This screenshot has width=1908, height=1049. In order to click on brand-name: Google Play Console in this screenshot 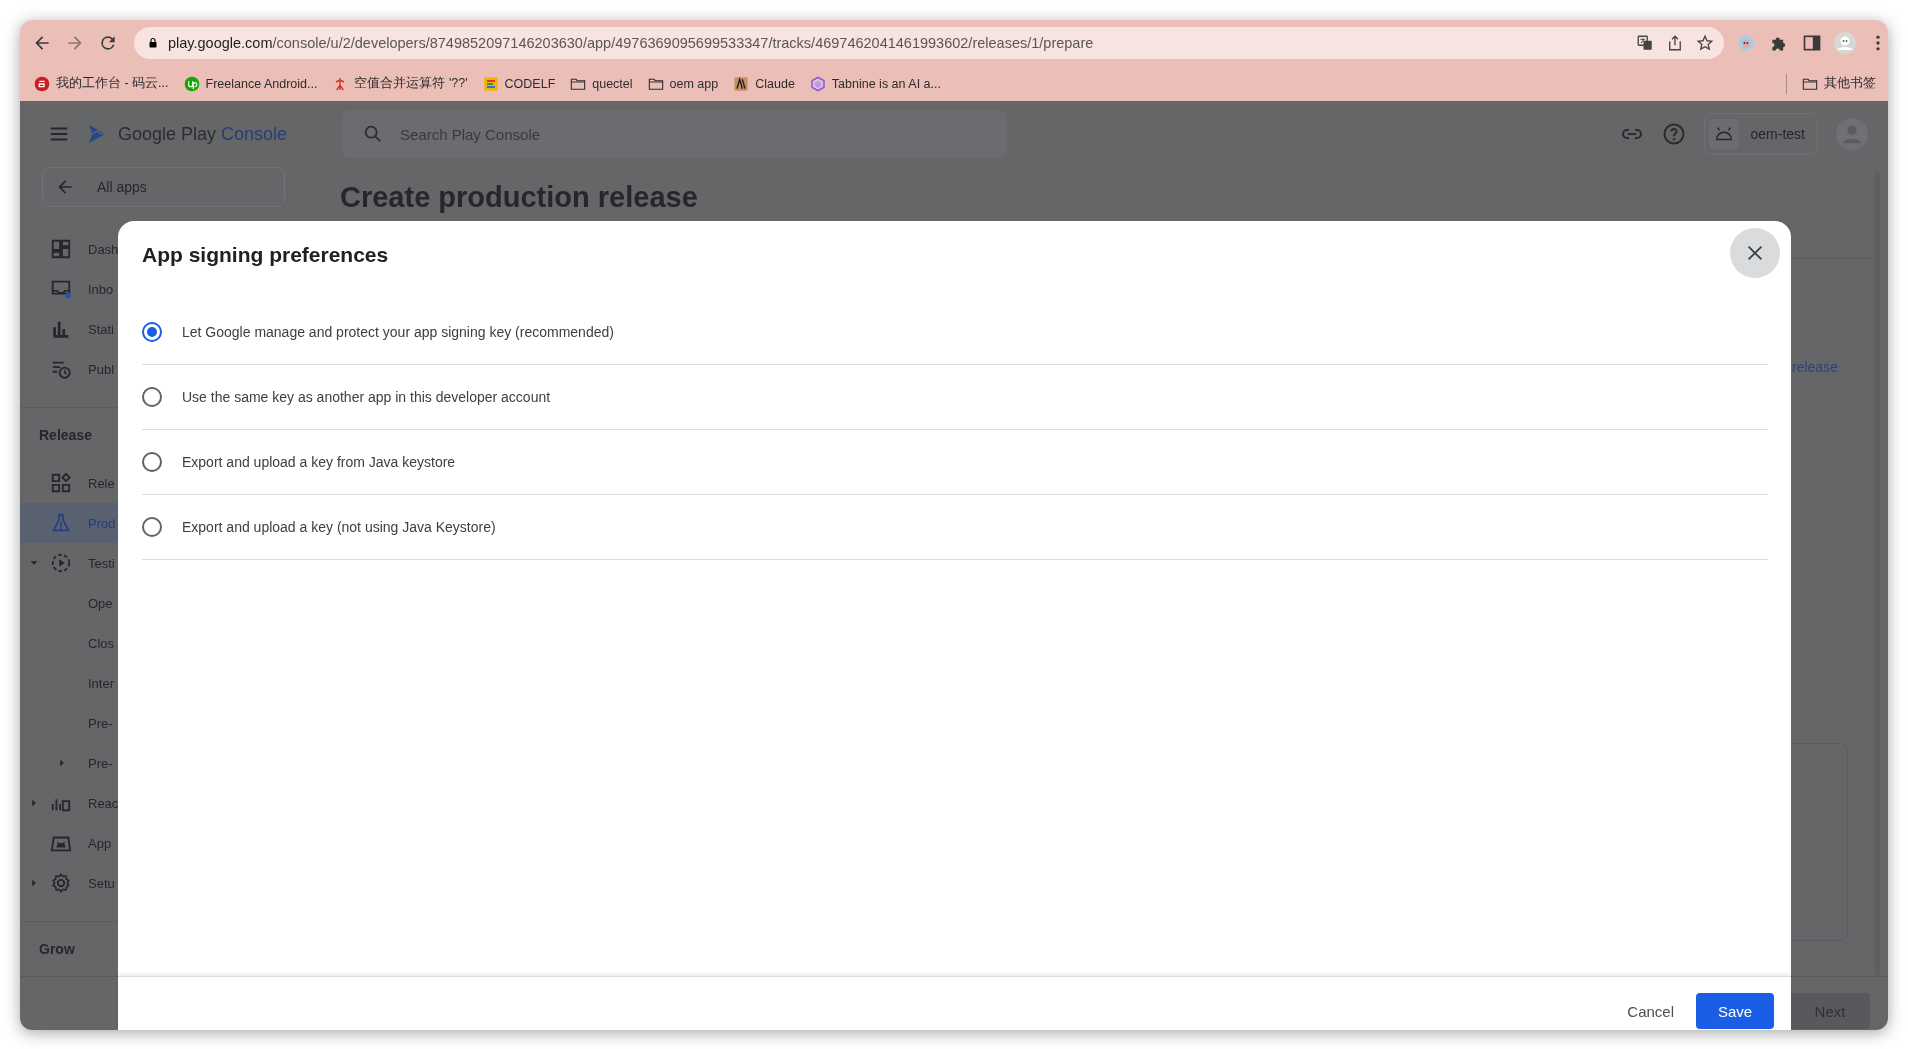, I will do `click(203, 134)`.